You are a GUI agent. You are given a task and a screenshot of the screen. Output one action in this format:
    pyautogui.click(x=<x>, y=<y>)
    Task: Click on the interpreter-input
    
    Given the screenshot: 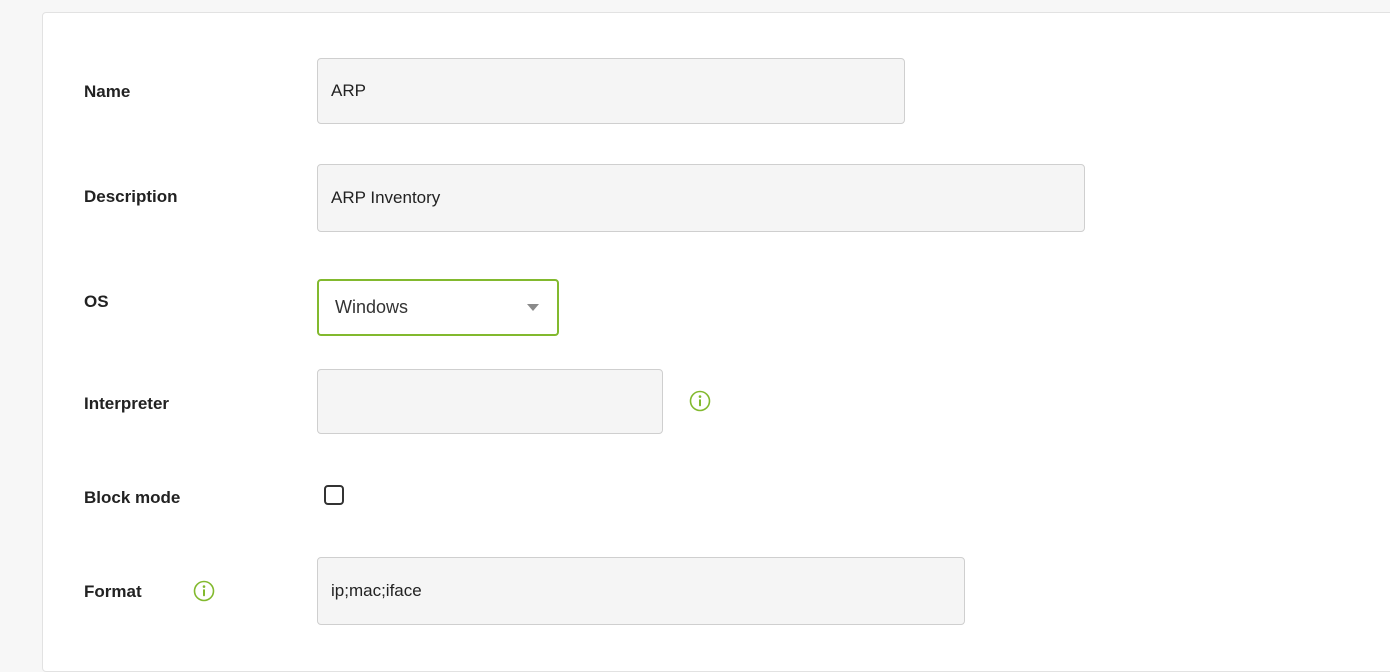 What is the action you would take?
    pyautogui.click(x=490, y=401)
    